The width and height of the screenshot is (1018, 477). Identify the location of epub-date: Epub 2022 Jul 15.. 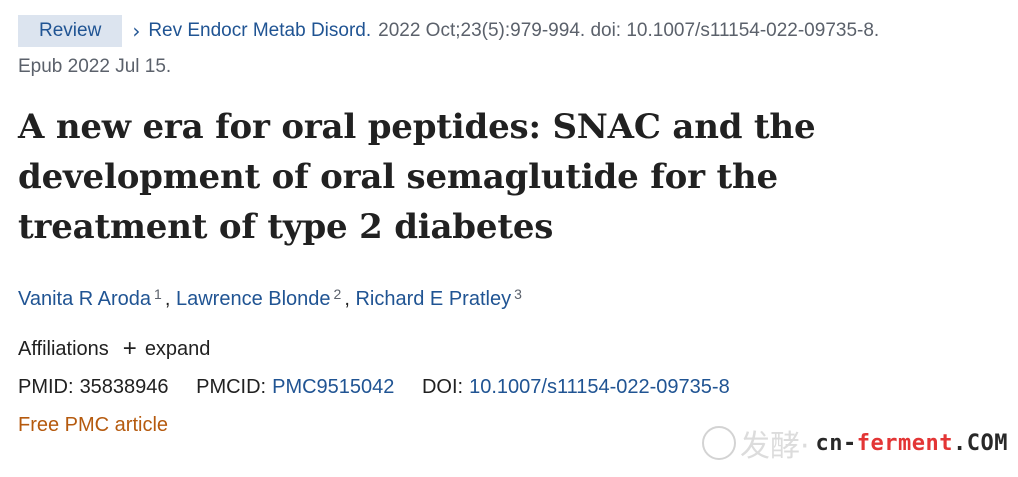
(95, 66).